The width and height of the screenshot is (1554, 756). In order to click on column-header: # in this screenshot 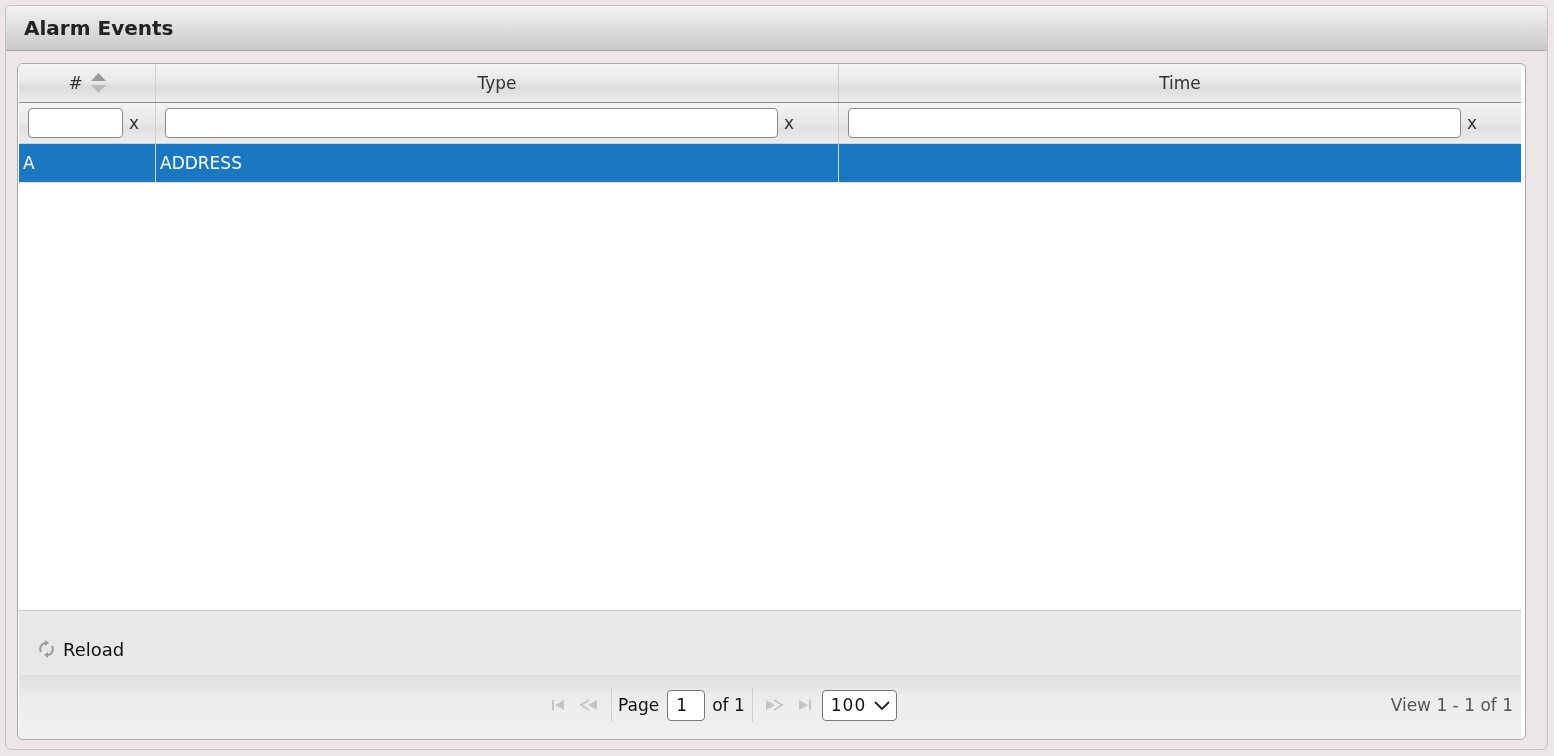, I will do `click(87, 83)`.